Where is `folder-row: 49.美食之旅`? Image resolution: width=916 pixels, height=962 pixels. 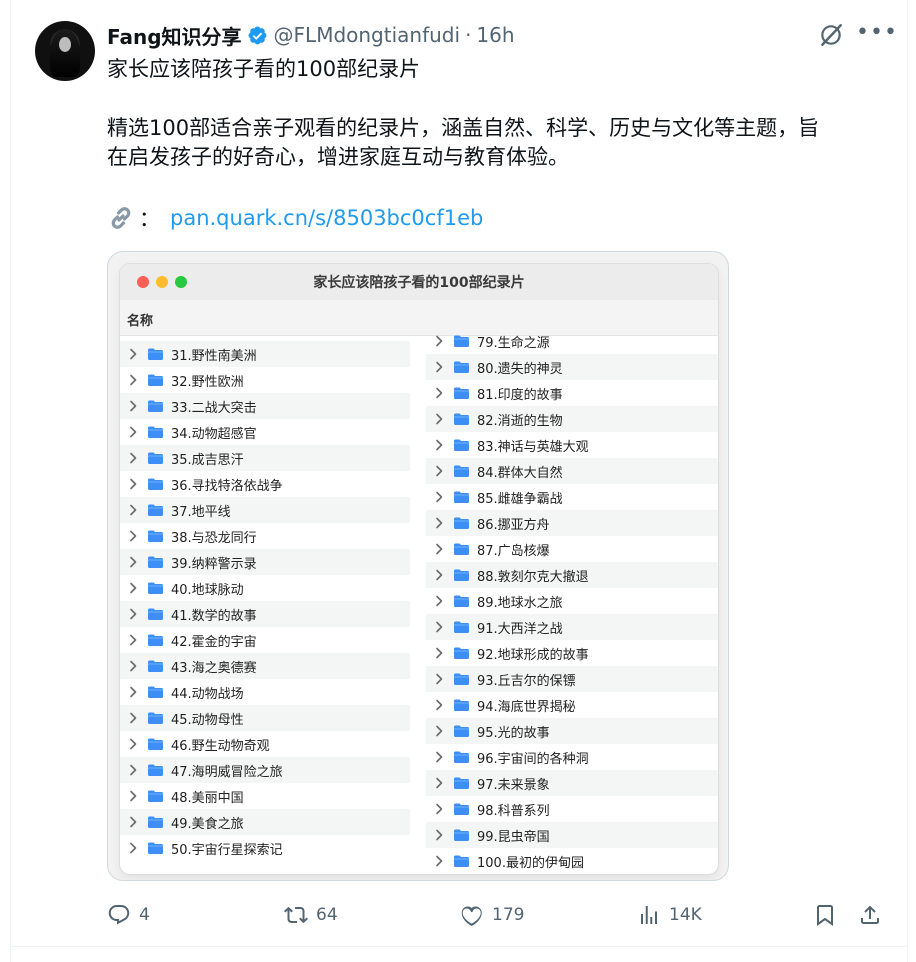 folder-row: 49.美食之旅 is located at coordinates (265, 822).